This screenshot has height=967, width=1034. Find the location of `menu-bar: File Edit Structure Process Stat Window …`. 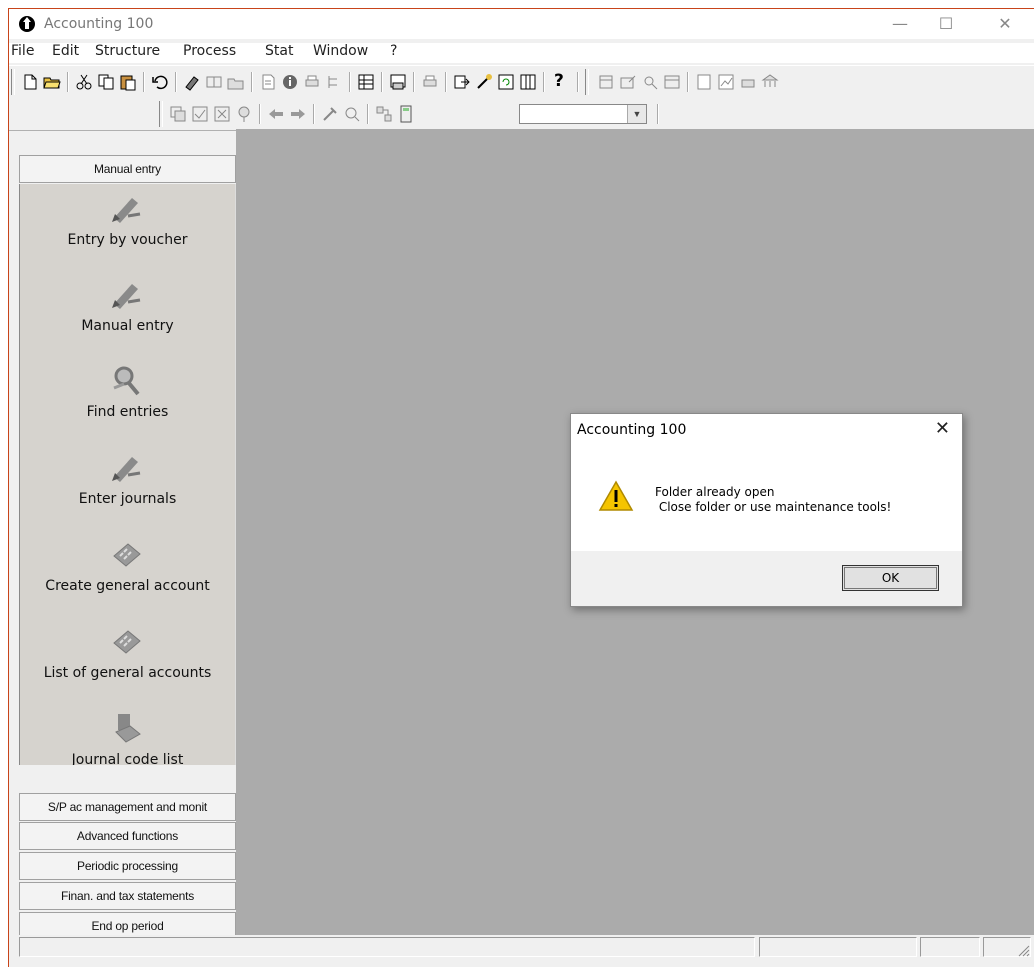

menu-bar: File Edit Structure Process Stat Window … is located at coordinates (521, 53).